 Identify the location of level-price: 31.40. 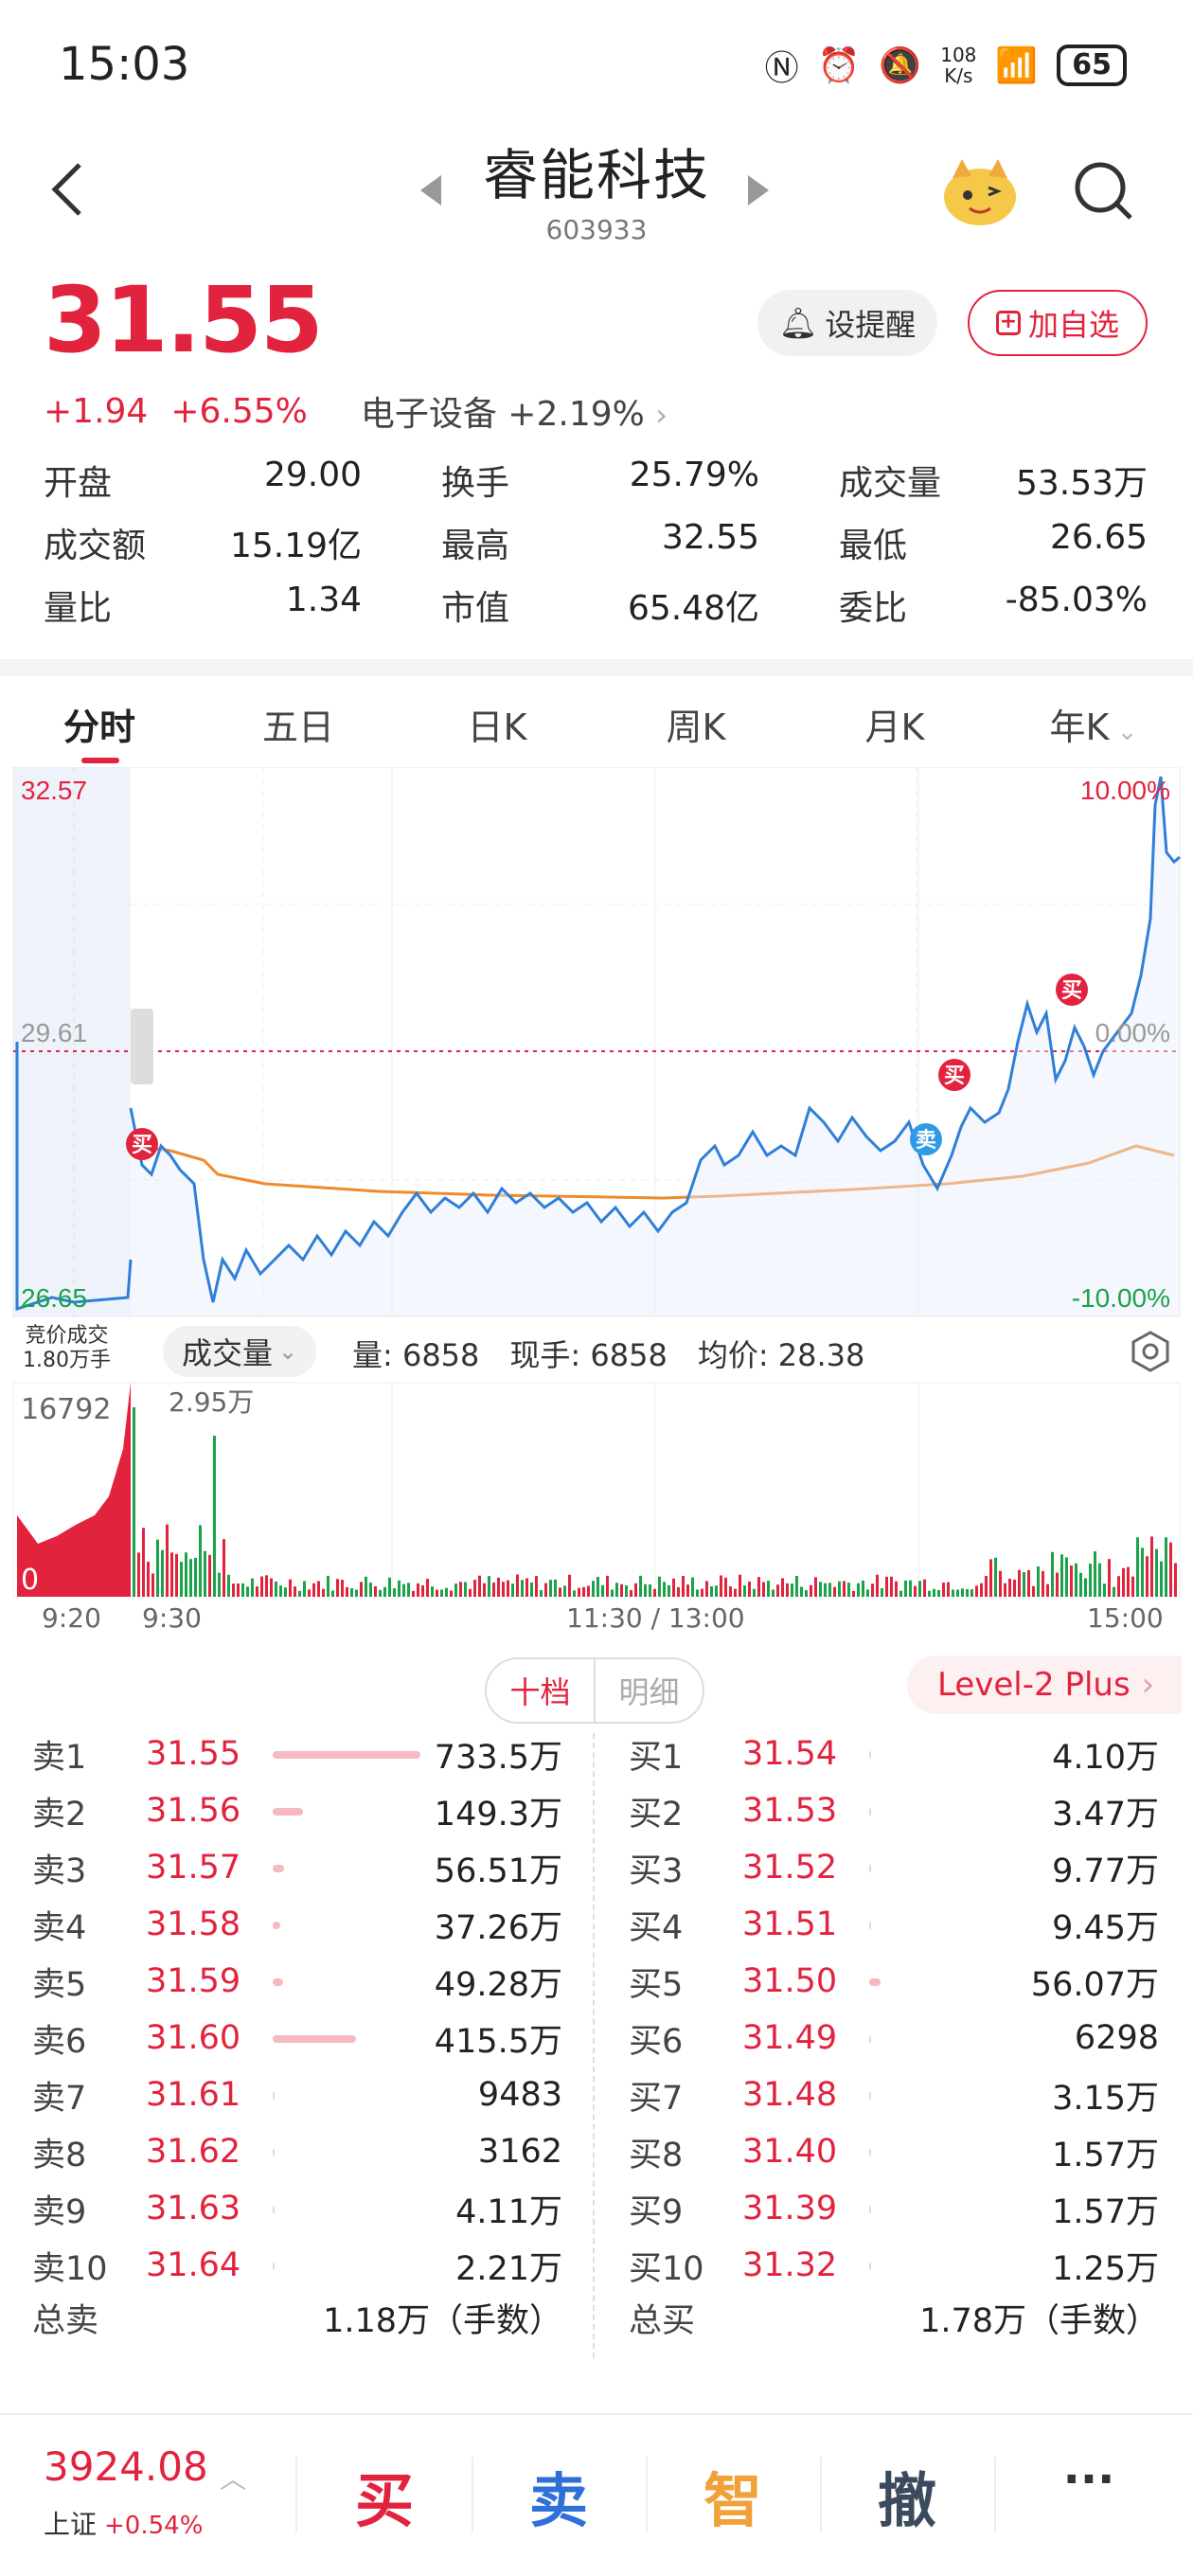
(790, 2152).